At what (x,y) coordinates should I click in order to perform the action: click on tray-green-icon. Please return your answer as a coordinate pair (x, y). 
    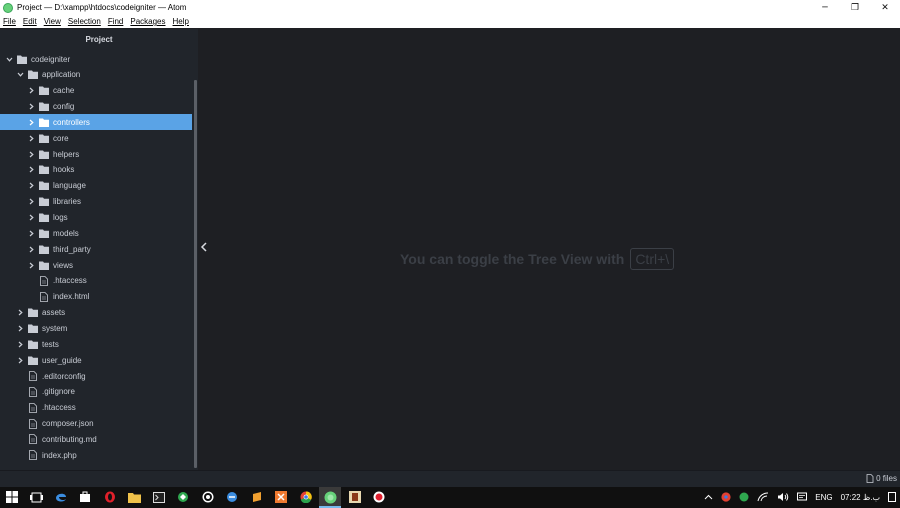
    Looking at the image, I should click on (744, 498).